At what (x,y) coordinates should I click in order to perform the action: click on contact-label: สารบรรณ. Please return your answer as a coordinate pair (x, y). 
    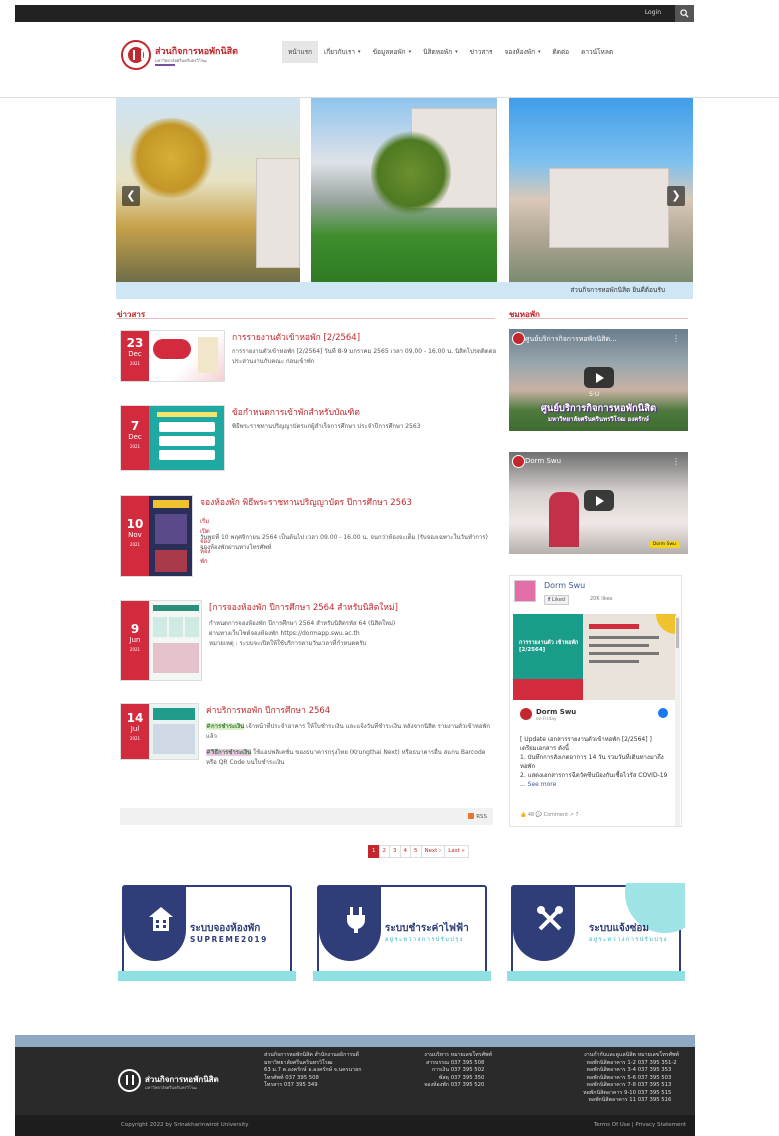
    Looking at the image, I should click on (437, 1062).